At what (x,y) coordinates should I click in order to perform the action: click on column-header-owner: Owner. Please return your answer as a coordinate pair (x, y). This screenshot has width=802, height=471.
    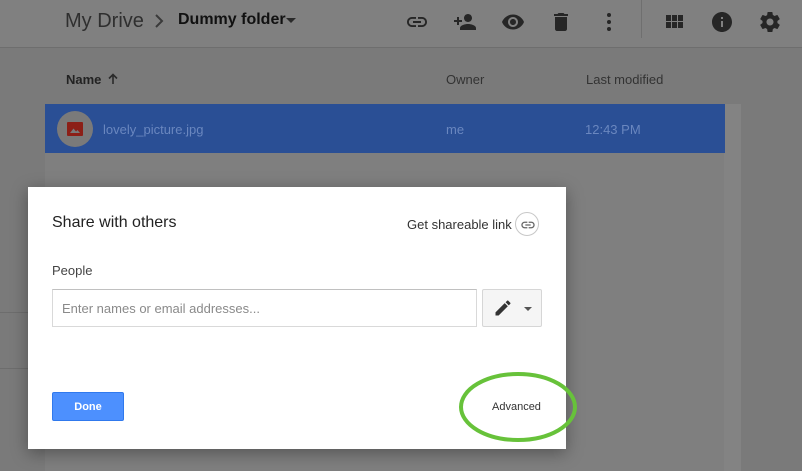
    Looking at the image, I should click on (465, 79).